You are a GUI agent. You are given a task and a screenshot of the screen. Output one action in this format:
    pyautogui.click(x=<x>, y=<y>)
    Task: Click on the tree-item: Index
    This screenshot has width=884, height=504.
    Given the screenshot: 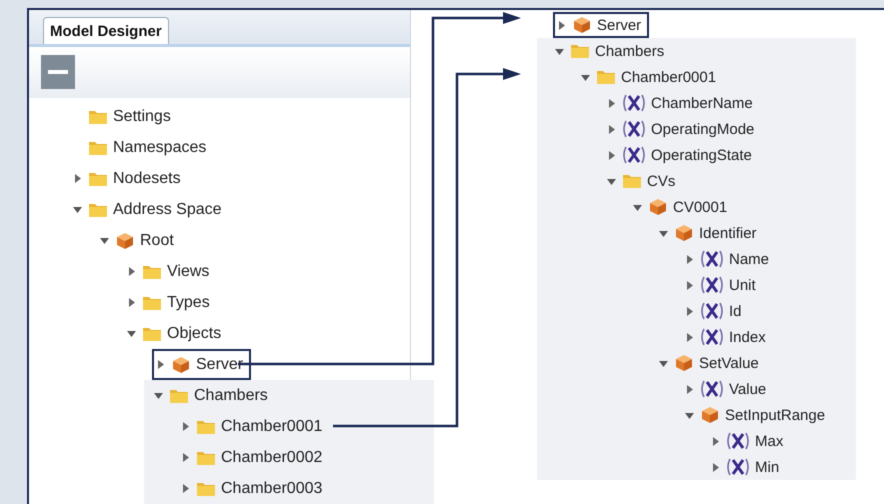 What is the action you would take?
    pyautogui.click(x=724, y=337)
    